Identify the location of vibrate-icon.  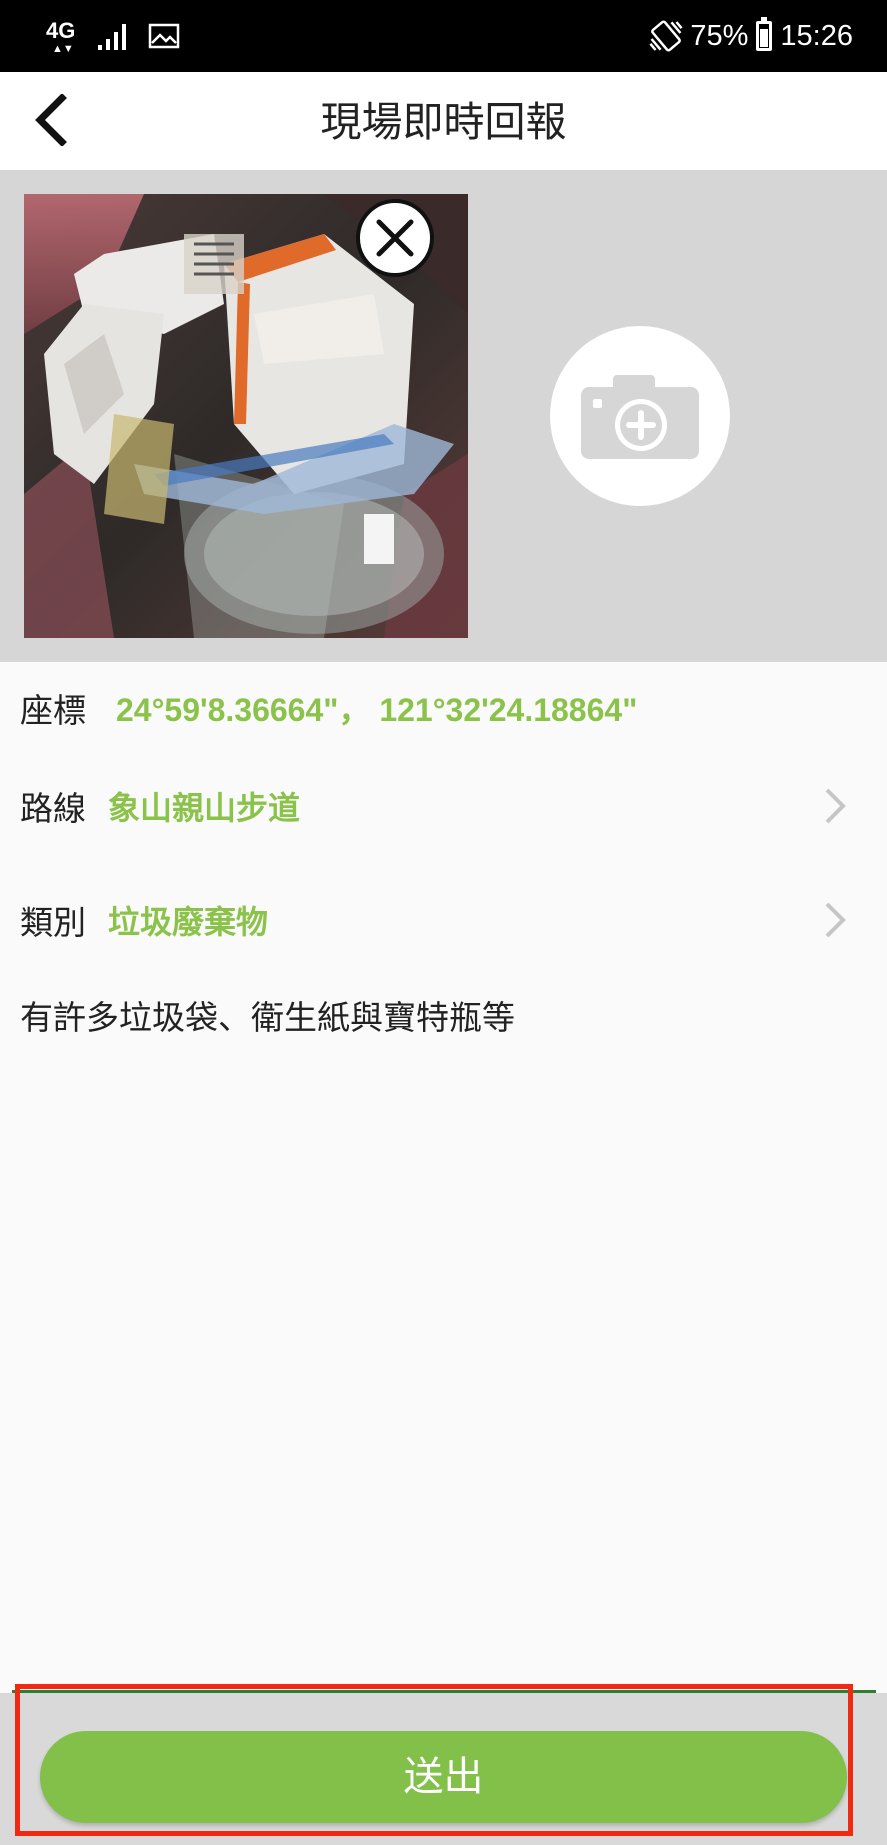
(666, 36).